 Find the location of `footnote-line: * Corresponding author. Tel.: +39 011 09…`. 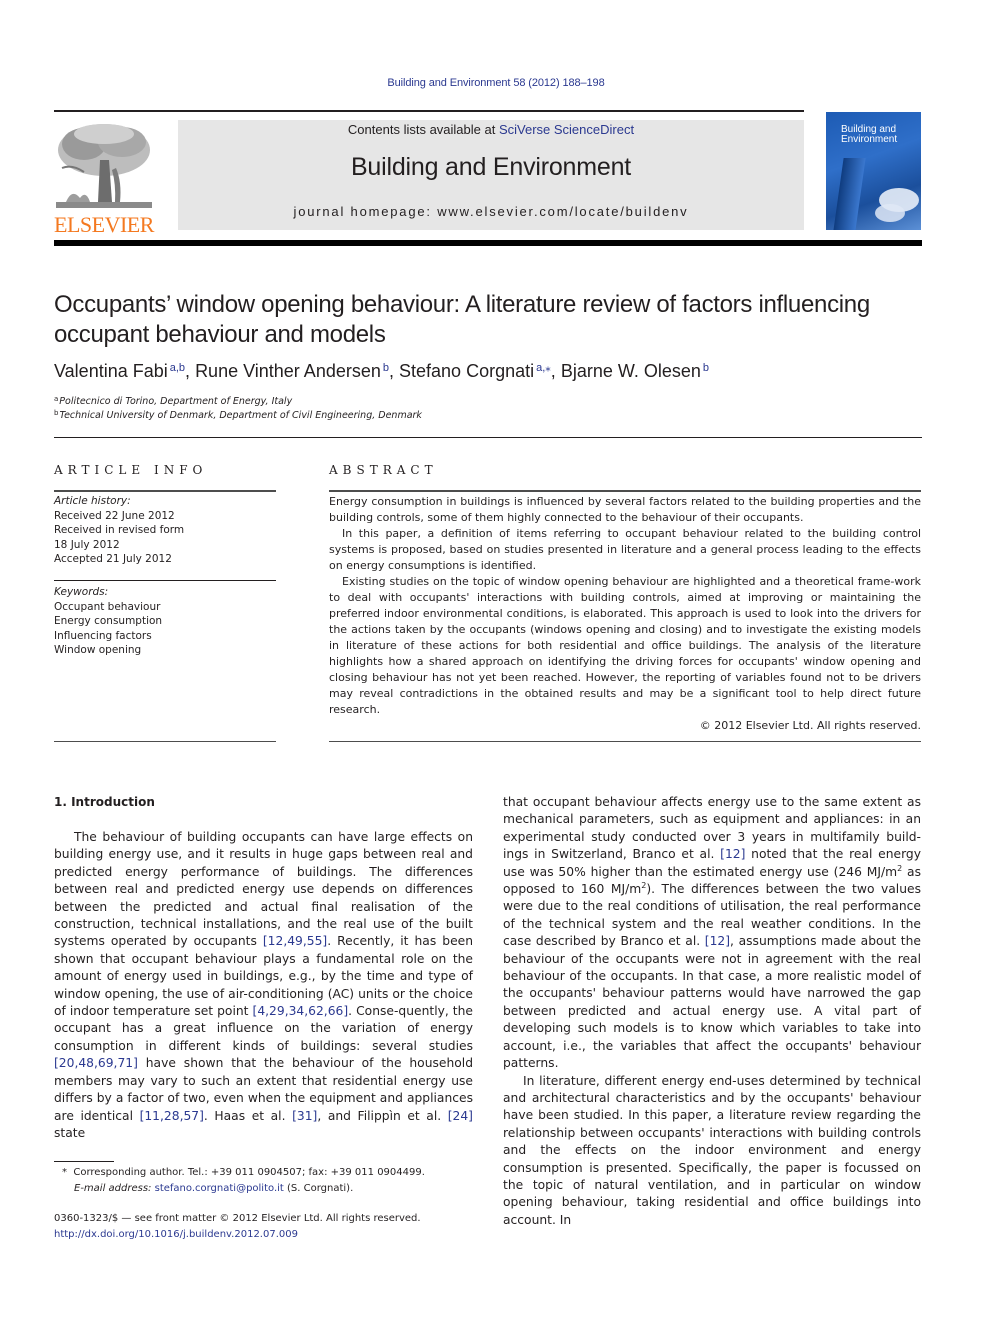

footnote-line: * Corresponding author. Tel.: +39 011 09… is located at coordinates (277, 1173).